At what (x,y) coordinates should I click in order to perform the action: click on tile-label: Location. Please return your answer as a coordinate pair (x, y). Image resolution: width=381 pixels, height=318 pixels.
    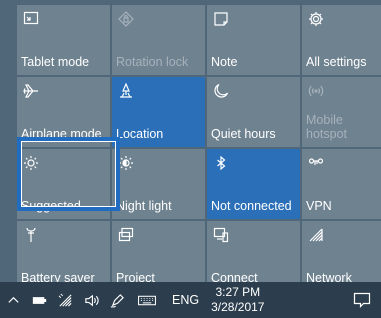
    Looking at the image, I should click on (140, 134).